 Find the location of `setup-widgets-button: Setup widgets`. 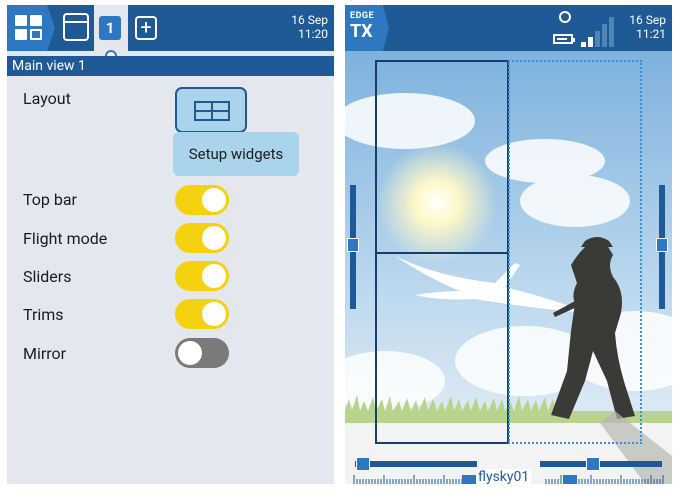

setup-widgets-button: Setup widgets is located at coordinates (236, 154).